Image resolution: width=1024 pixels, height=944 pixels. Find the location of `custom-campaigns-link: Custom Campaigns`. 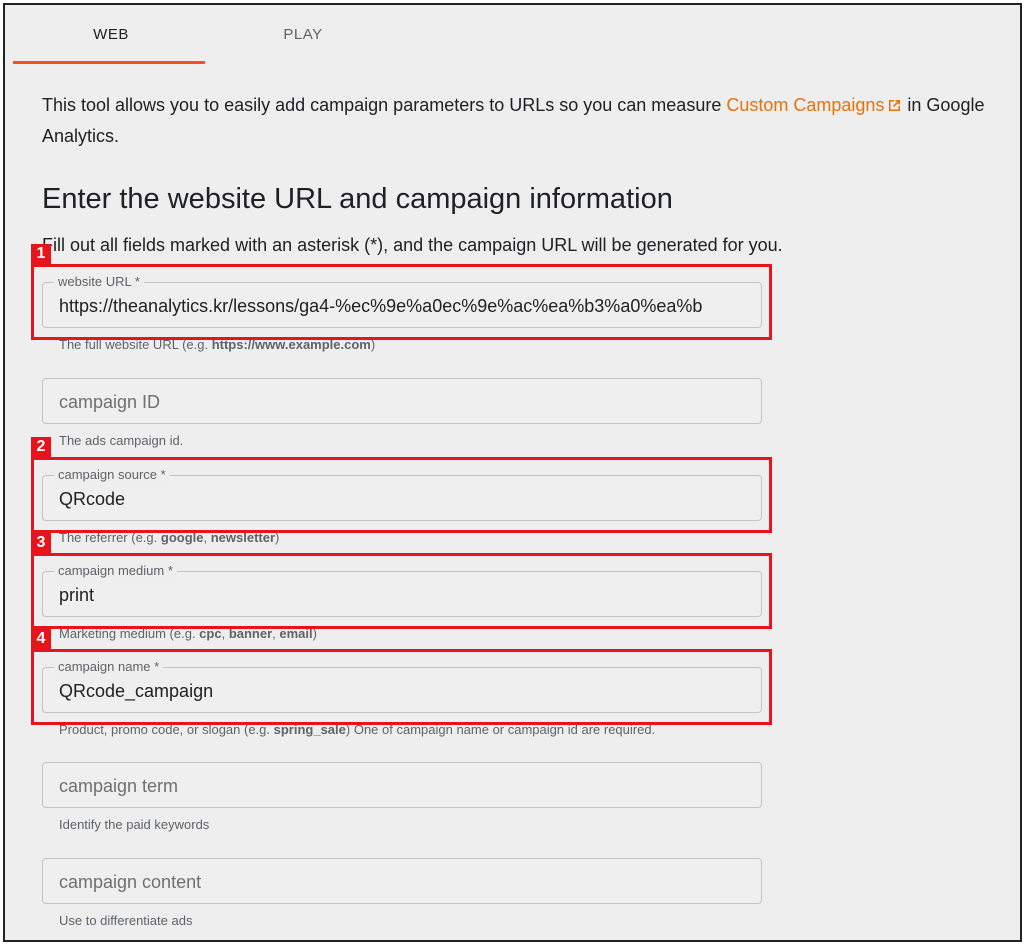

custom-campaigns-link: Custom Campaigns is located at coordinates (814, 105).